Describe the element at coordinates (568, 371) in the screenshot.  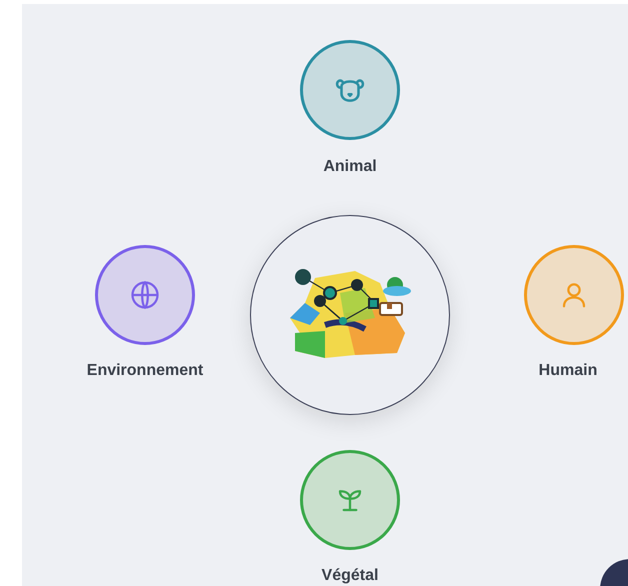
I see `domain-label: Humain` at that location.